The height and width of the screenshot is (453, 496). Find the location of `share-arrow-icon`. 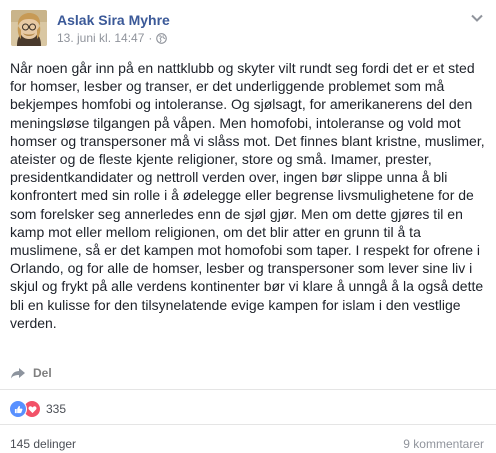

share-arrow-icon is located at coordinates (18, 373).